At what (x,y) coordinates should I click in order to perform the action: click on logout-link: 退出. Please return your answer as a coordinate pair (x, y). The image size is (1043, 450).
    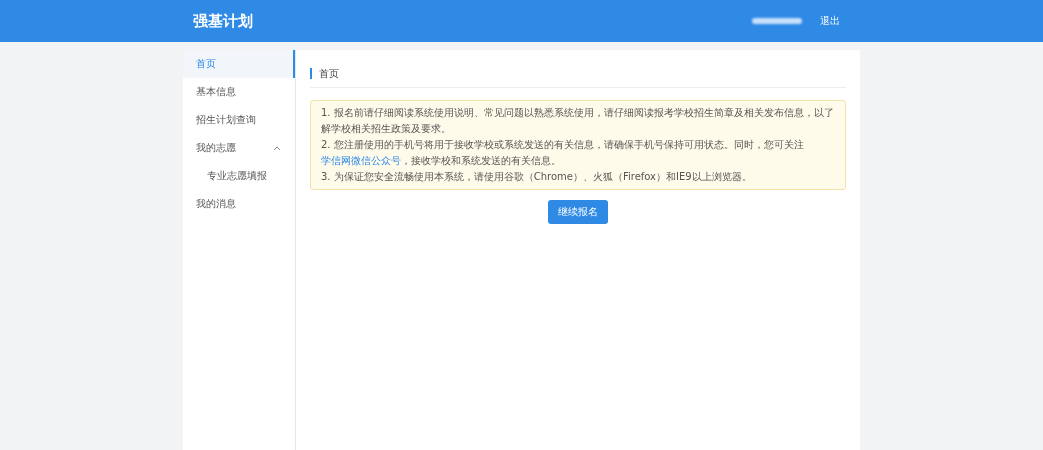
    Looking at the image, I should click on (830, 21).